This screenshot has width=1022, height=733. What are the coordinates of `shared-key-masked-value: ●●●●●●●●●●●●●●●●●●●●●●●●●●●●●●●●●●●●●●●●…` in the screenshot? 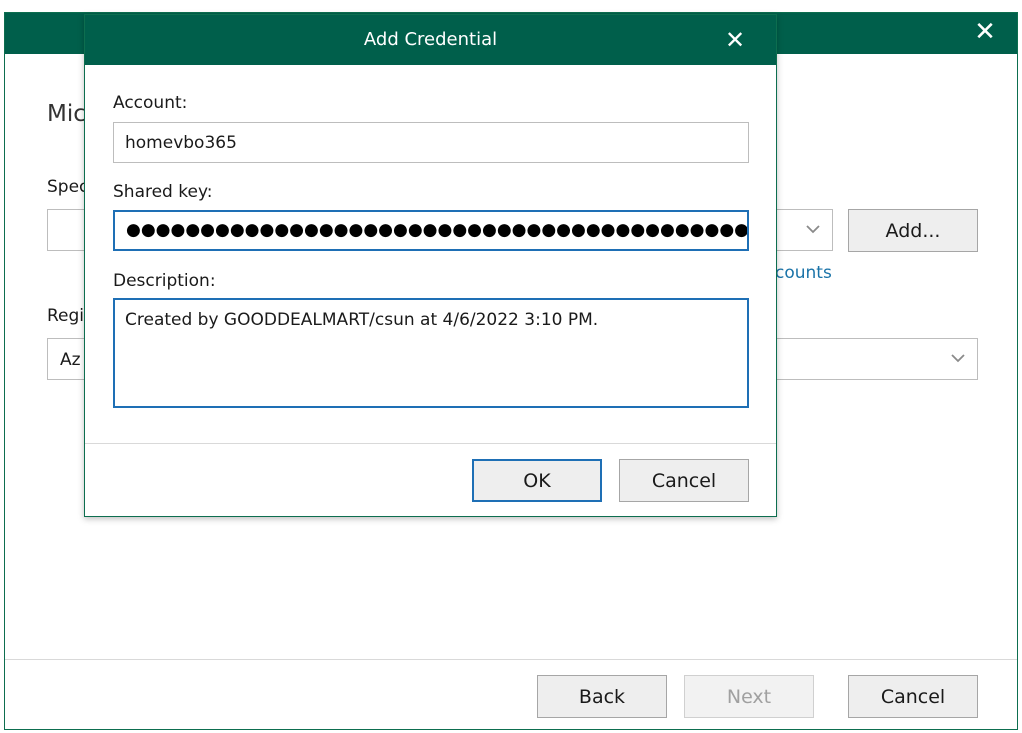 It's located at (437, 230).